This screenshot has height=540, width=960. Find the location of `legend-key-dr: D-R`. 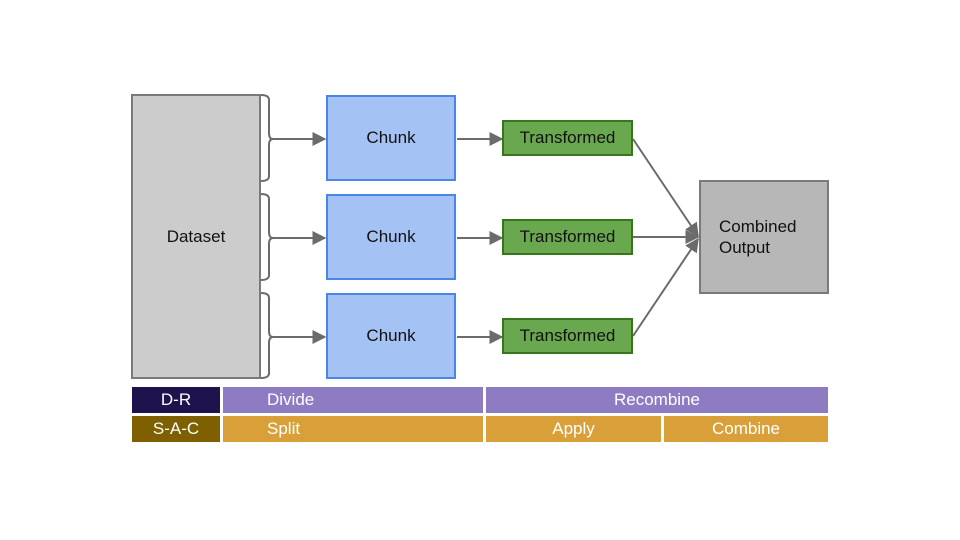

legend-key-dr: D-R is located at coordinates (176, 400).